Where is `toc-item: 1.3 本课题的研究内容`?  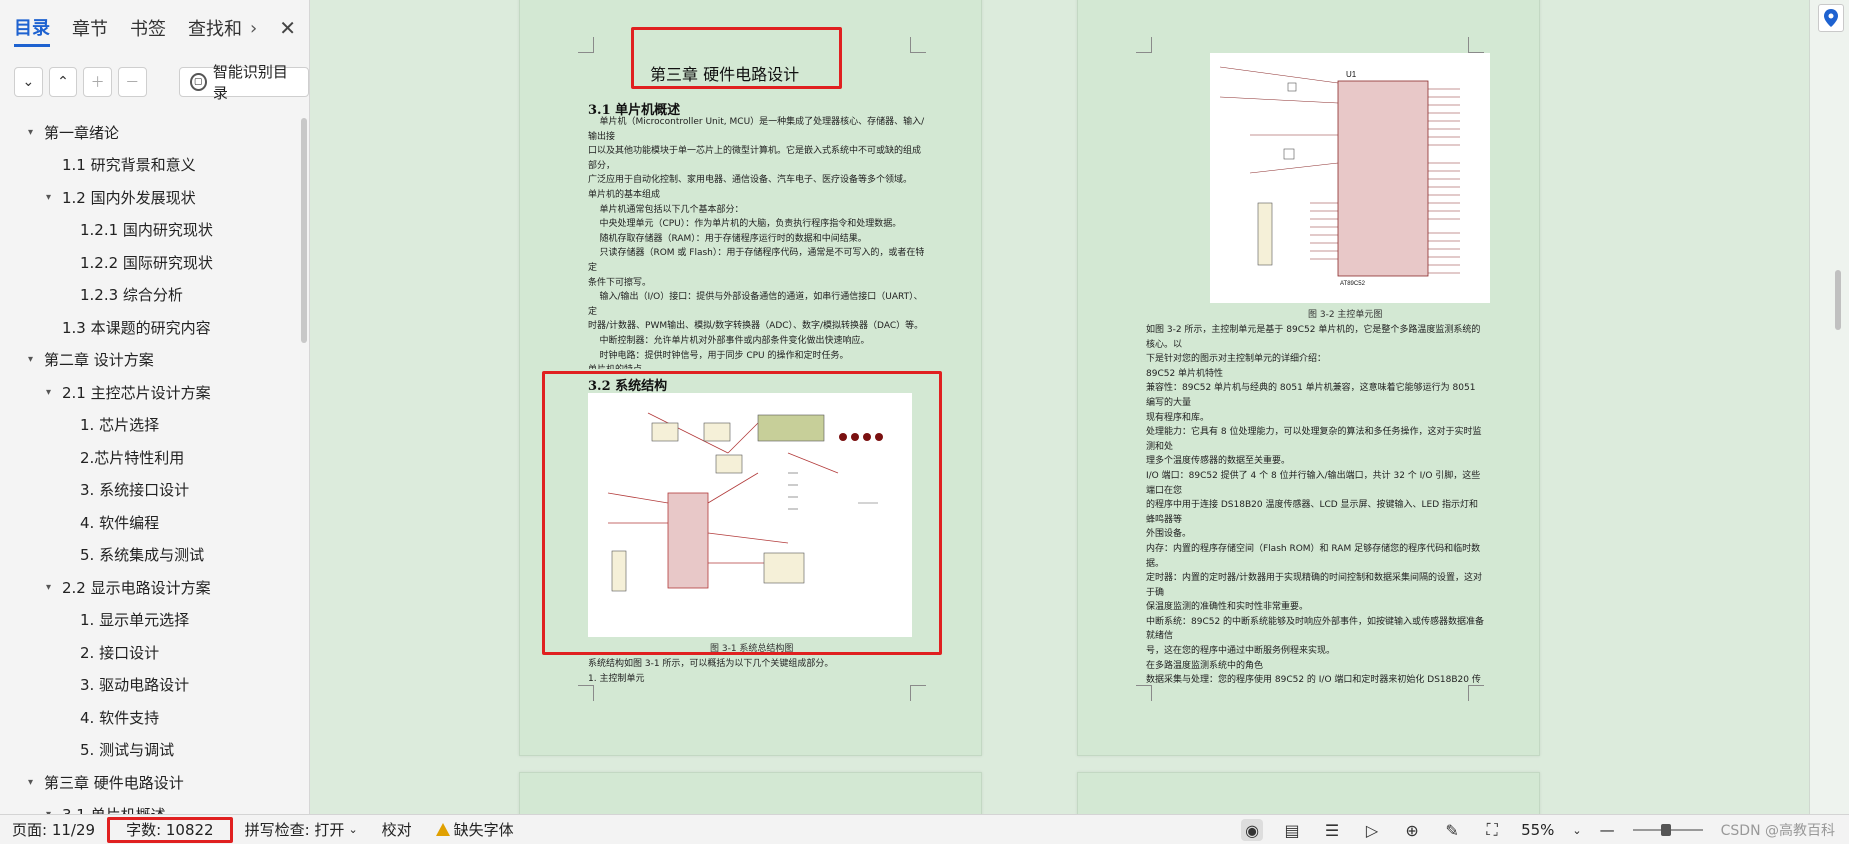
toc-item: 1.3 本课题的研究内容 is located at coordinates (150, 327).